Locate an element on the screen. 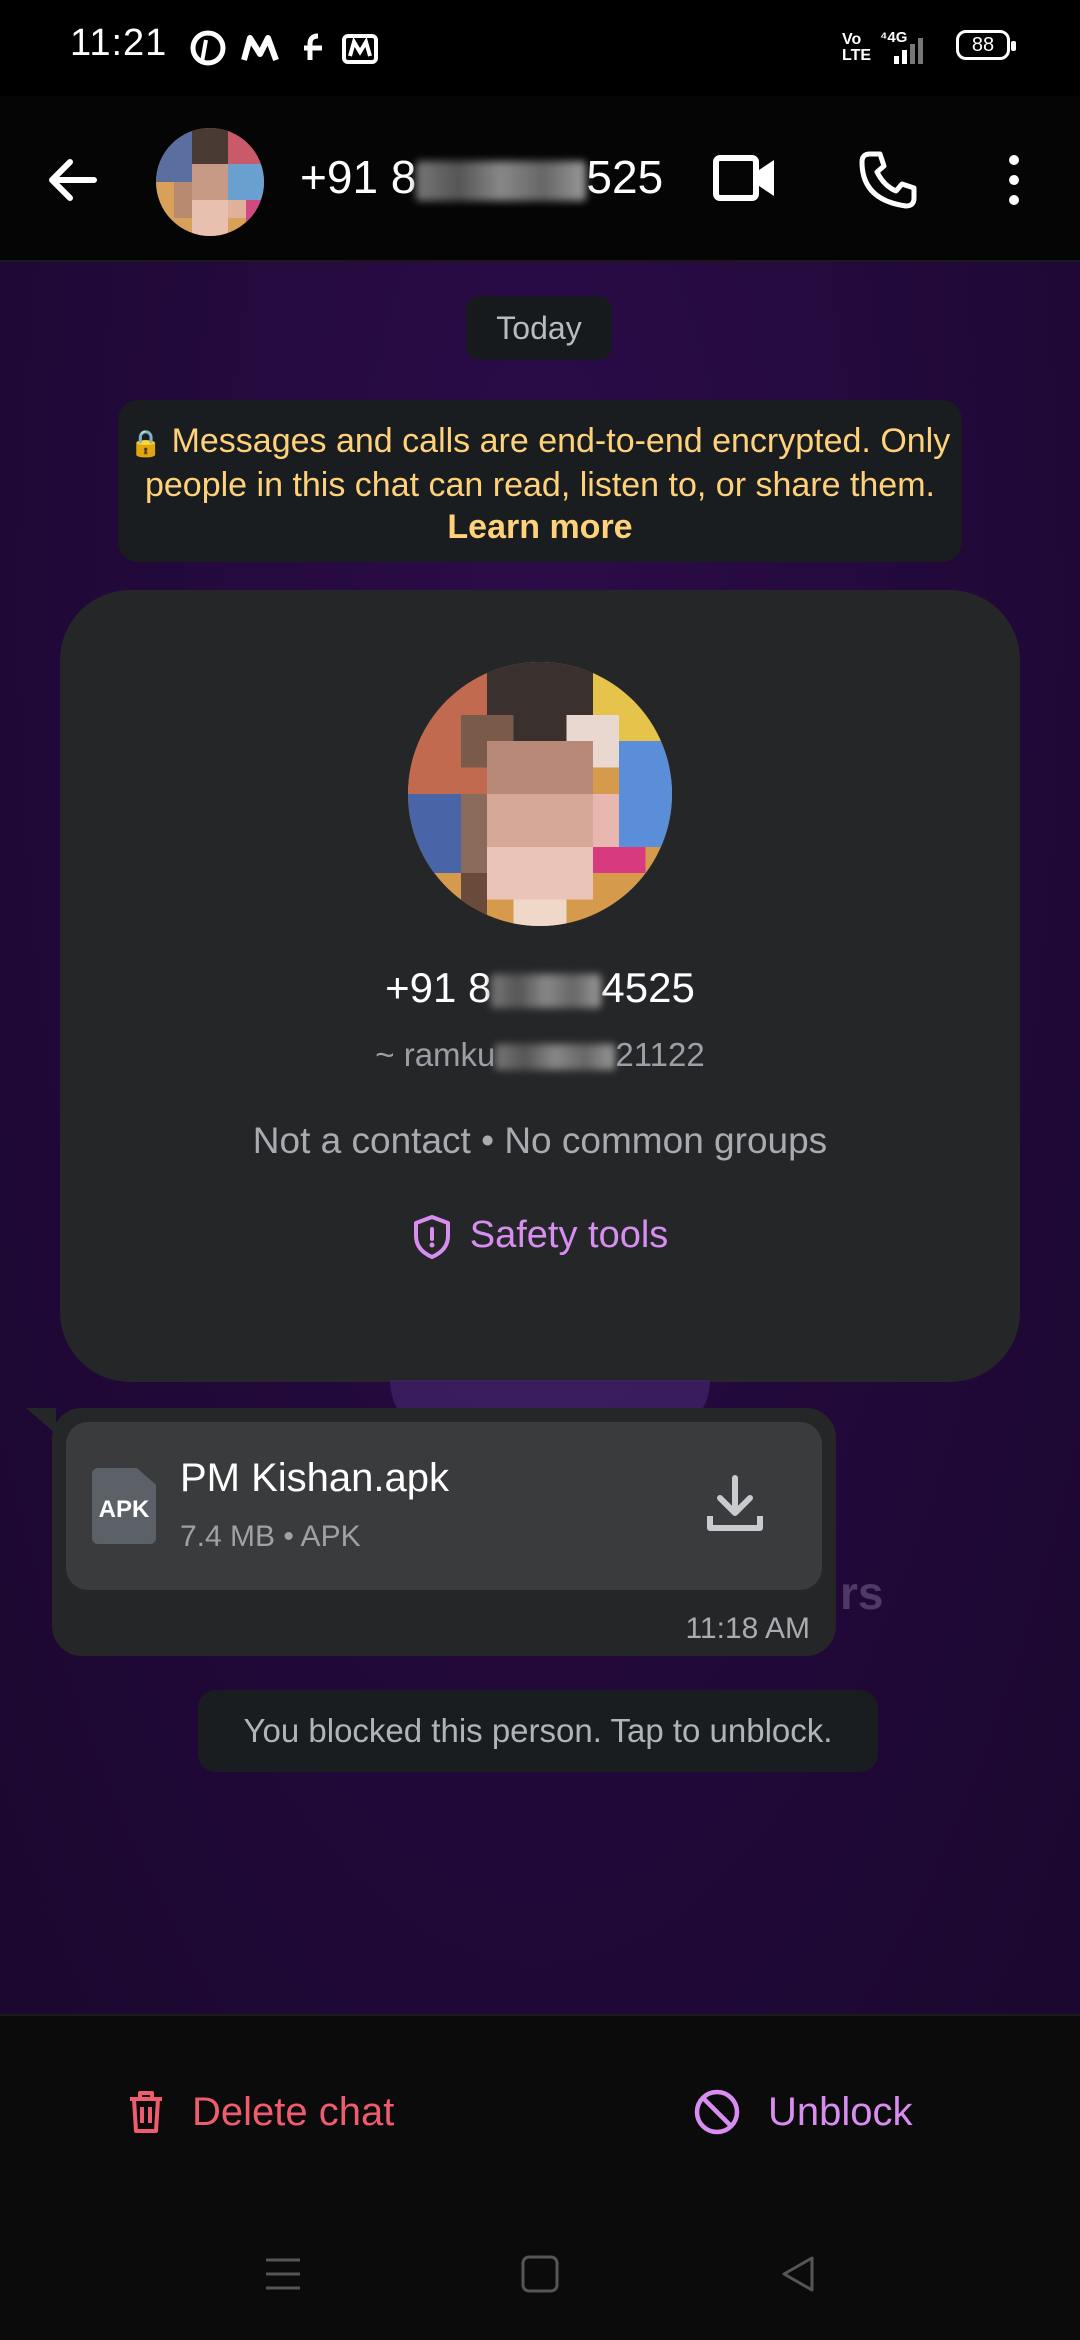 The image size is (1080, 2340). phone-prefix: +91 8 is located at coordinates (358, 177).